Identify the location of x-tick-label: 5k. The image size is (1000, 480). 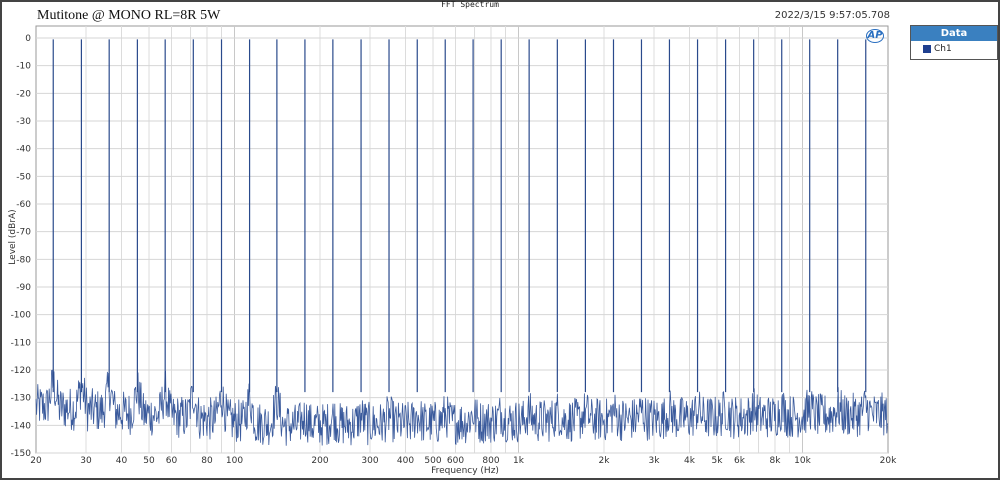
(718, 461).